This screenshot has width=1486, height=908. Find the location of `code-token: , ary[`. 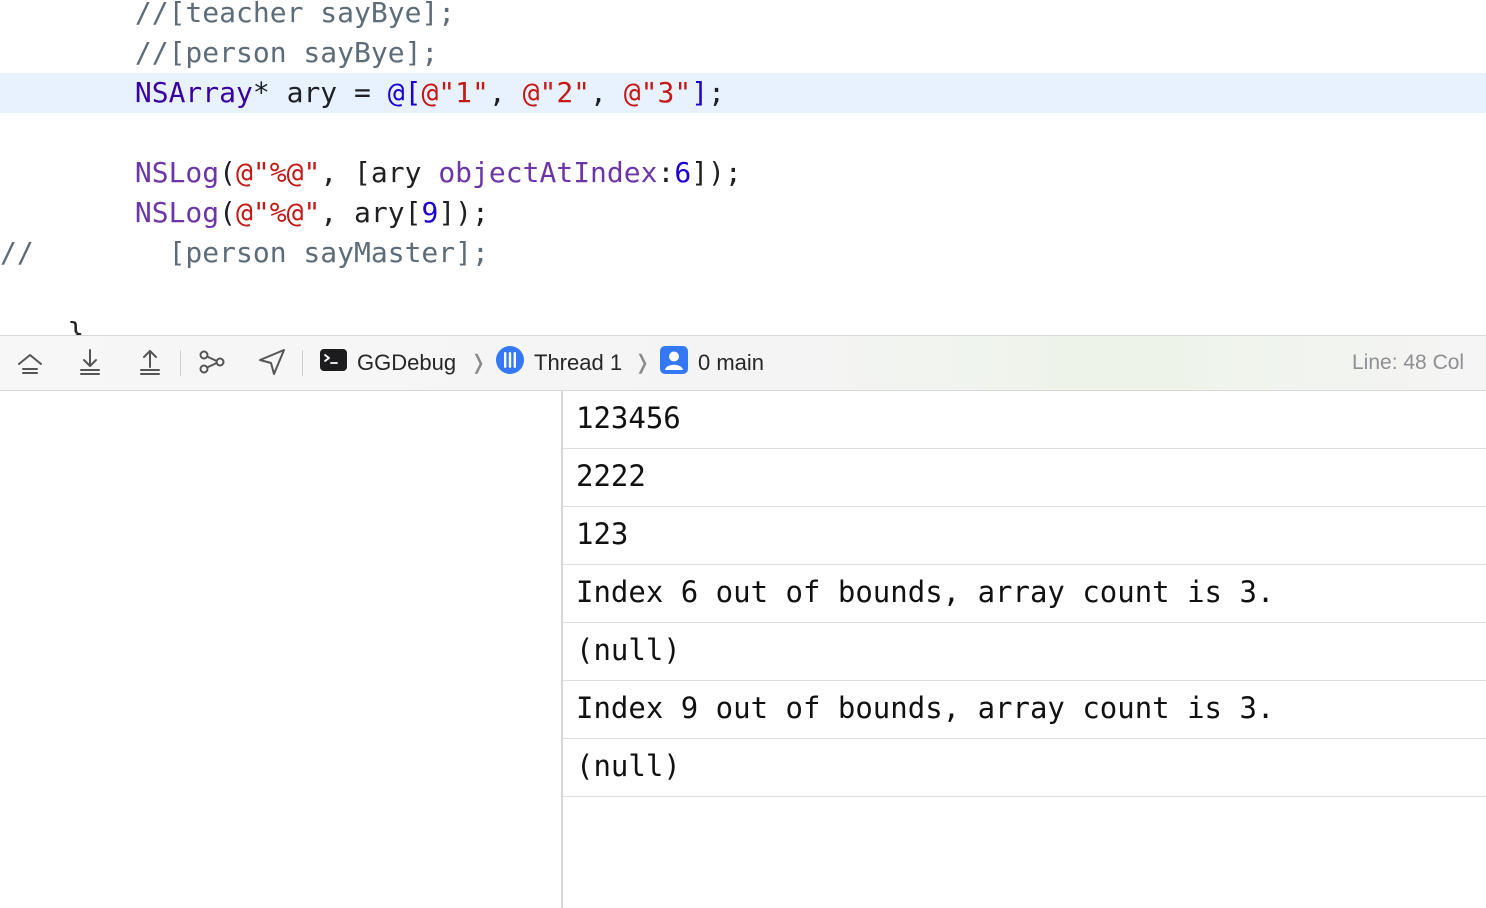

code-token: , ary[ is located at coordinates (371, 212).